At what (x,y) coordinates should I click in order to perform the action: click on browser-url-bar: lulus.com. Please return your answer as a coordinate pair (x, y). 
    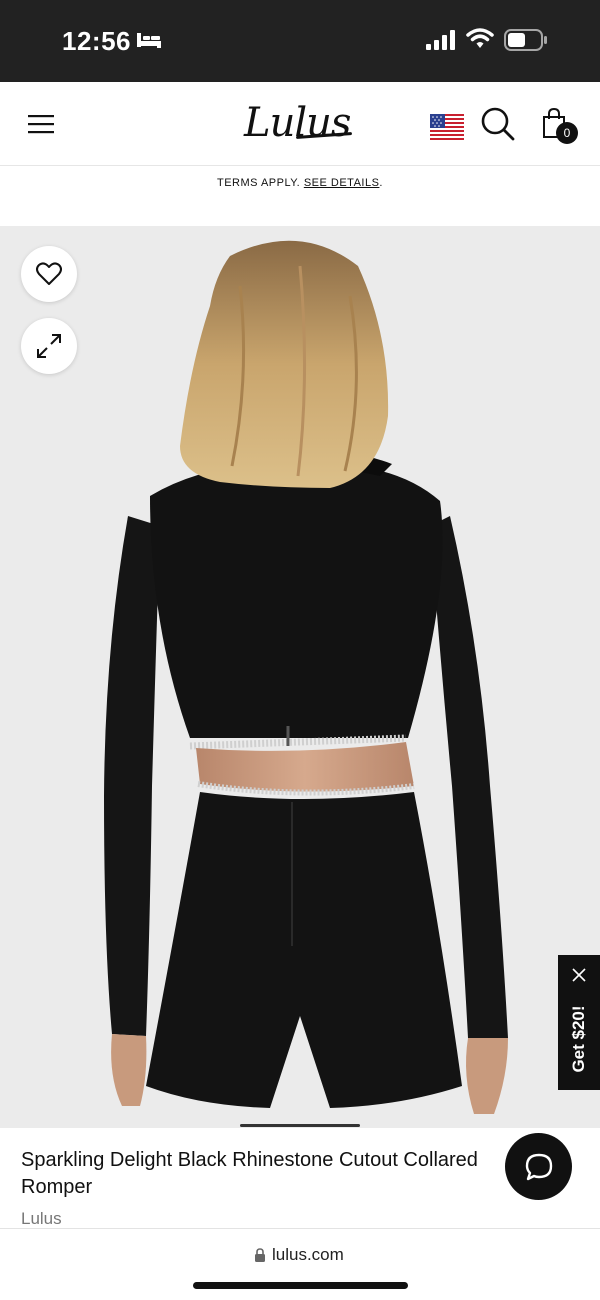
    Looking at the image, I should click on (300, 1264).